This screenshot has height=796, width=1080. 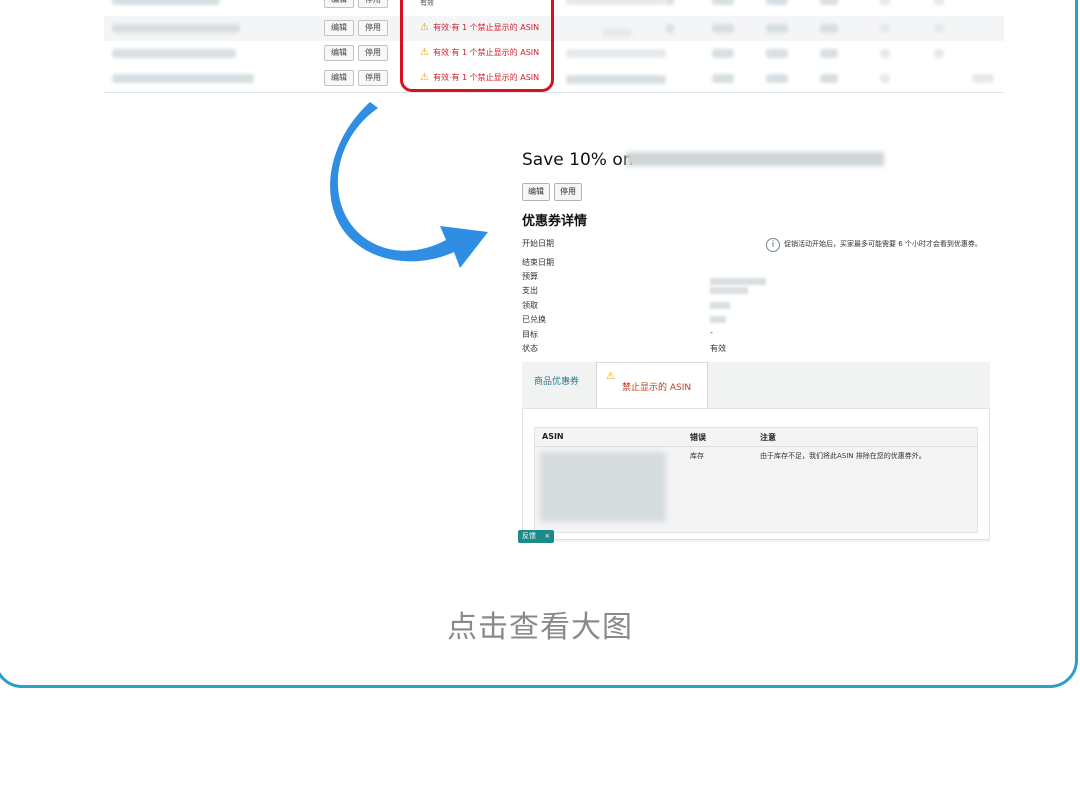 What do you see at coordinates (711, 332) in the screenshot?
I see `target-value: -` at bounding box center [711, 332].